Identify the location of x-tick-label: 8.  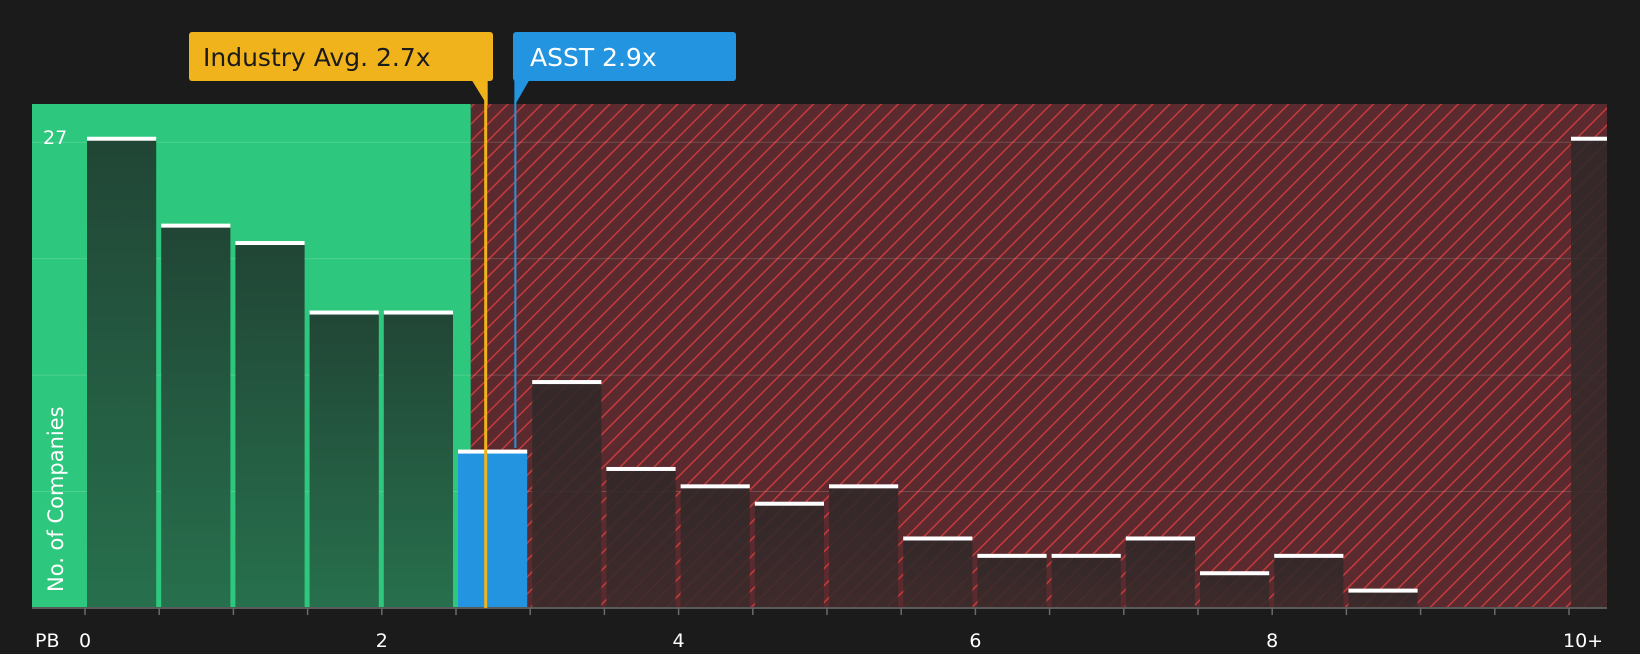
(1272, 640).